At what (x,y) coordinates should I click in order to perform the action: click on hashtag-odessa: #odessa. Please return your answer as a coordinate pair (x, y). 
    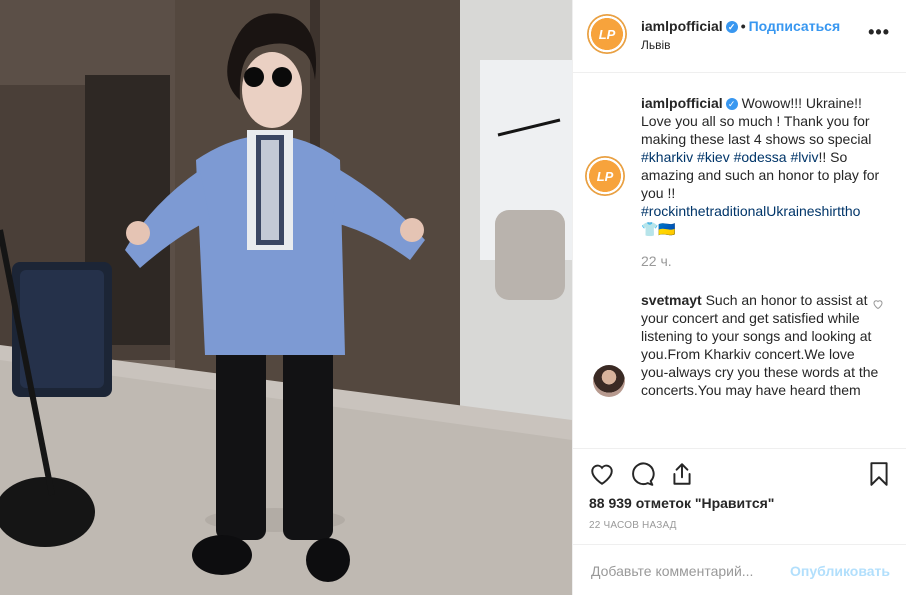
    Looking at the image, I should click on (760, 157).